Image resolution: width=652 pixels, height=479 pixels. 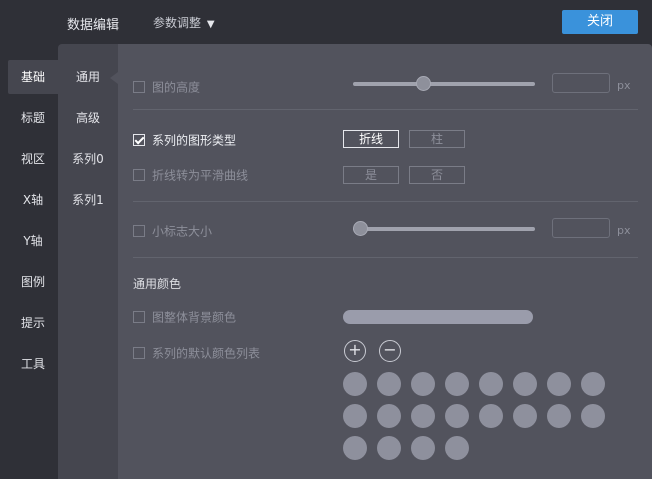 I want to click on secondary-sidebar: 通用 高级 系列0 系列1, so click(x=88, y=261).